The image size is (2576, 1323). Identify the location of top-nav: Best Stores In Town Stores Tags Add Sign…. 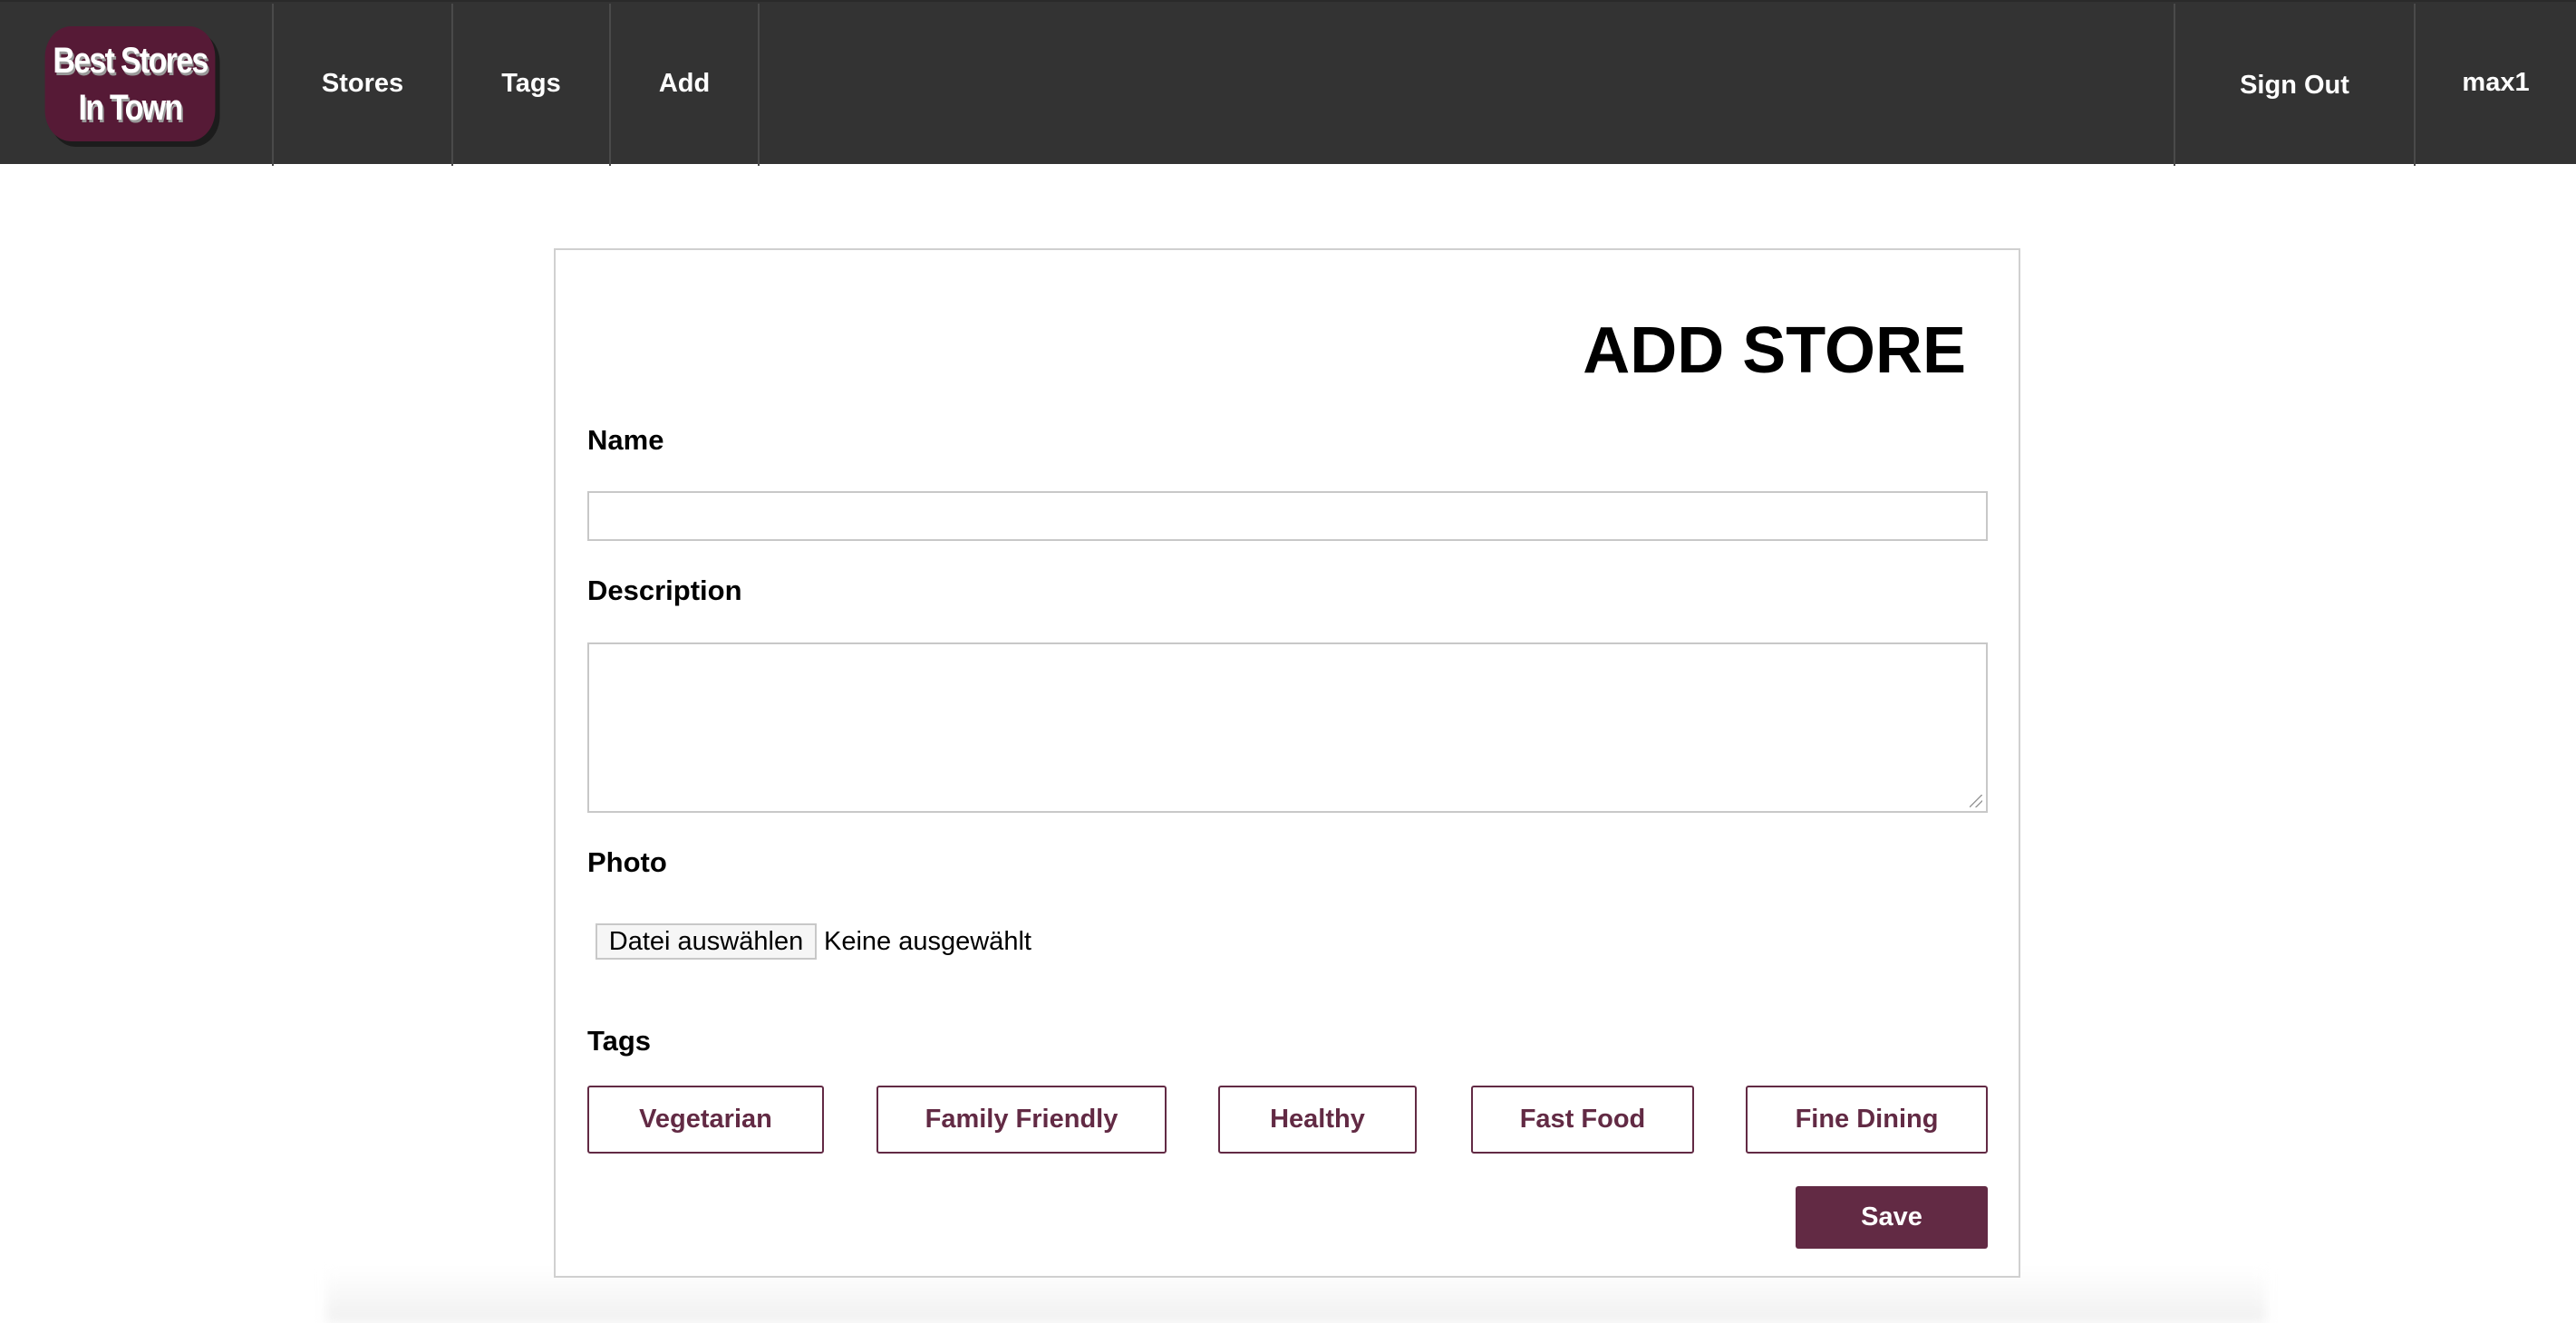
(1288, 83).